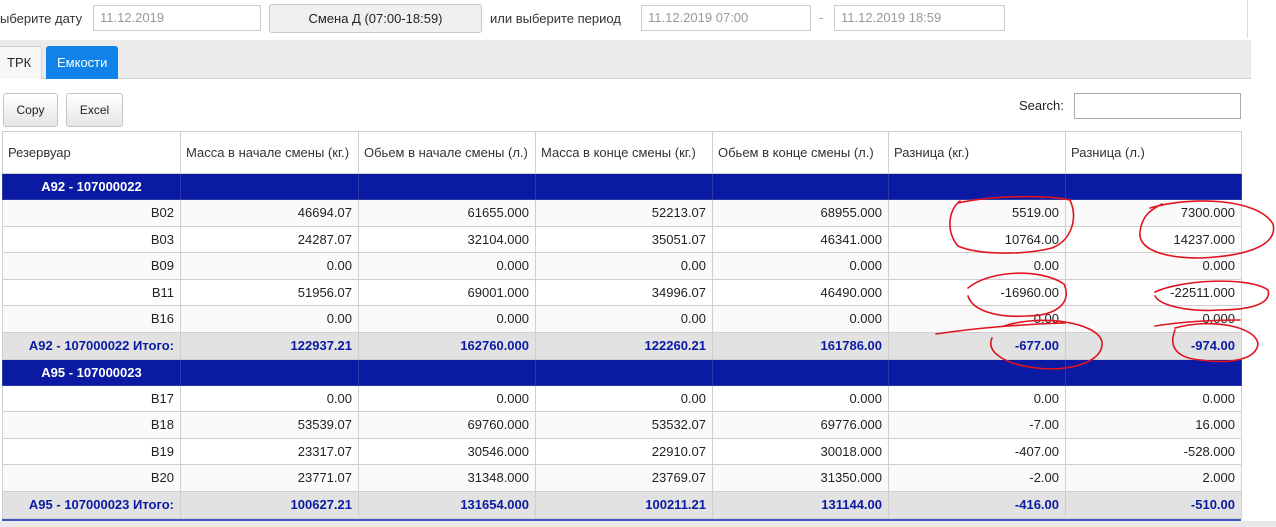 The height and width of the screenshot is (527, 1276). What do you see at coordinates (91, 266) in the screenshot?
I see `cell-tank: В09` at bounding box center [91, 266].